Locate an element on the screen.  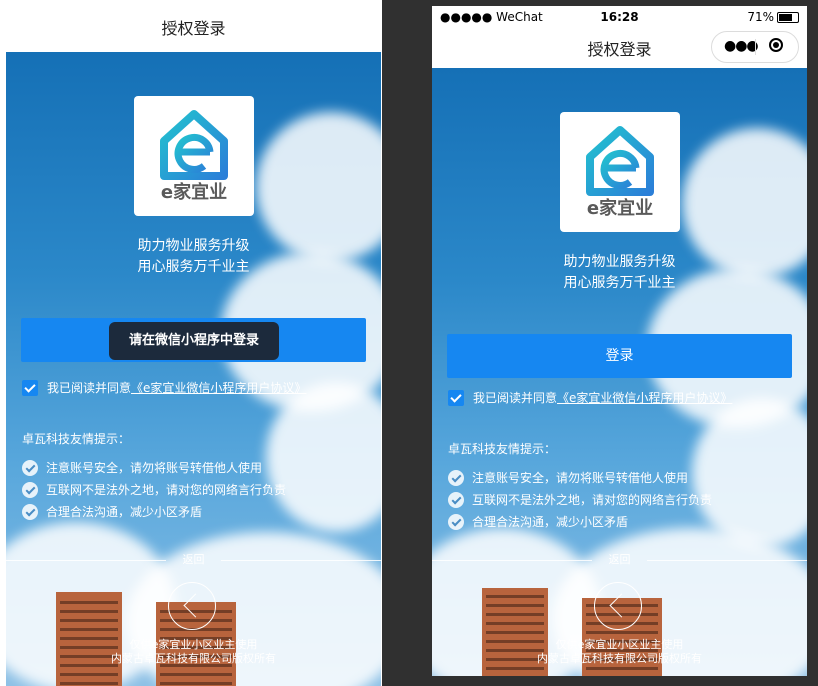
capsule-divider is located at coordinates (755, 47).